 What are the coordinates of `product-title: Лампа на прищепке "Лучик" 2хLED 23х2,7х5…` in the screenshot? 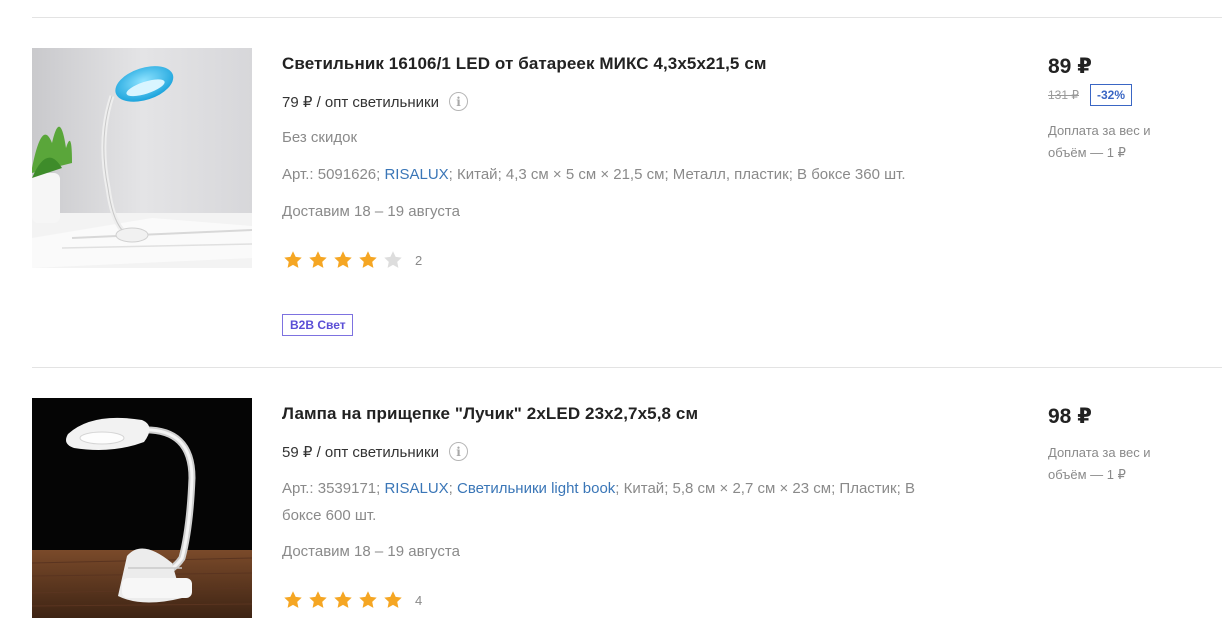 It's located at (490, 414).